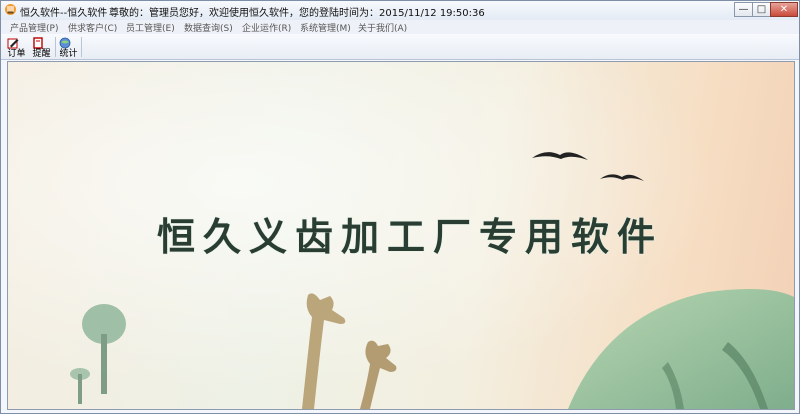  Describe the element at coordinates (266, 27) in the screenshot. I see `menu-enterprise-operation: 企业运作(R)` at that location.